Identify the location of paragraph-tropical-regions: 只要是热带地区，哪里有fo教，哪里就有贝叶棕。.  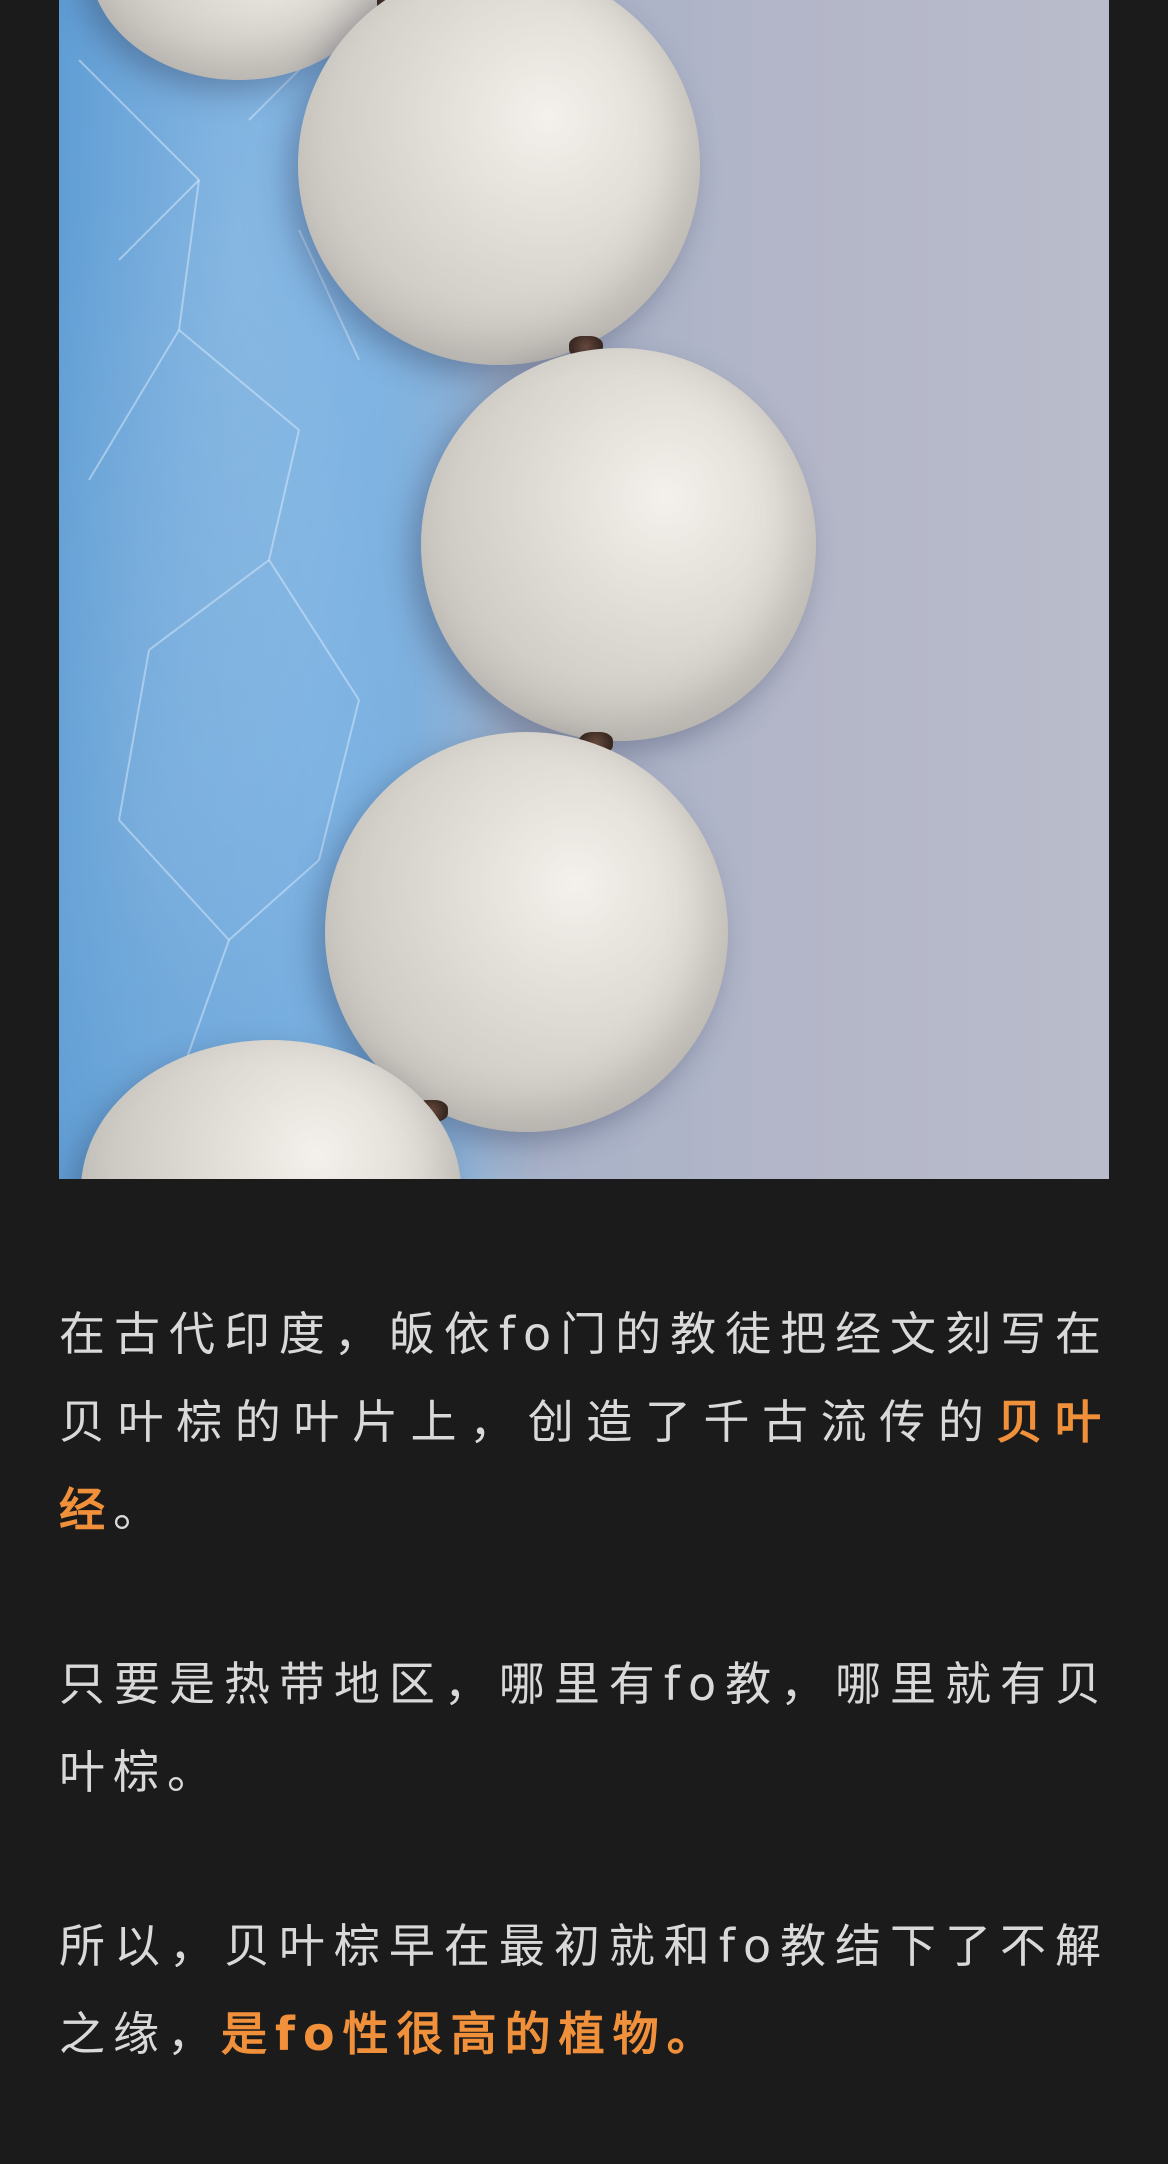
(584, 1728).